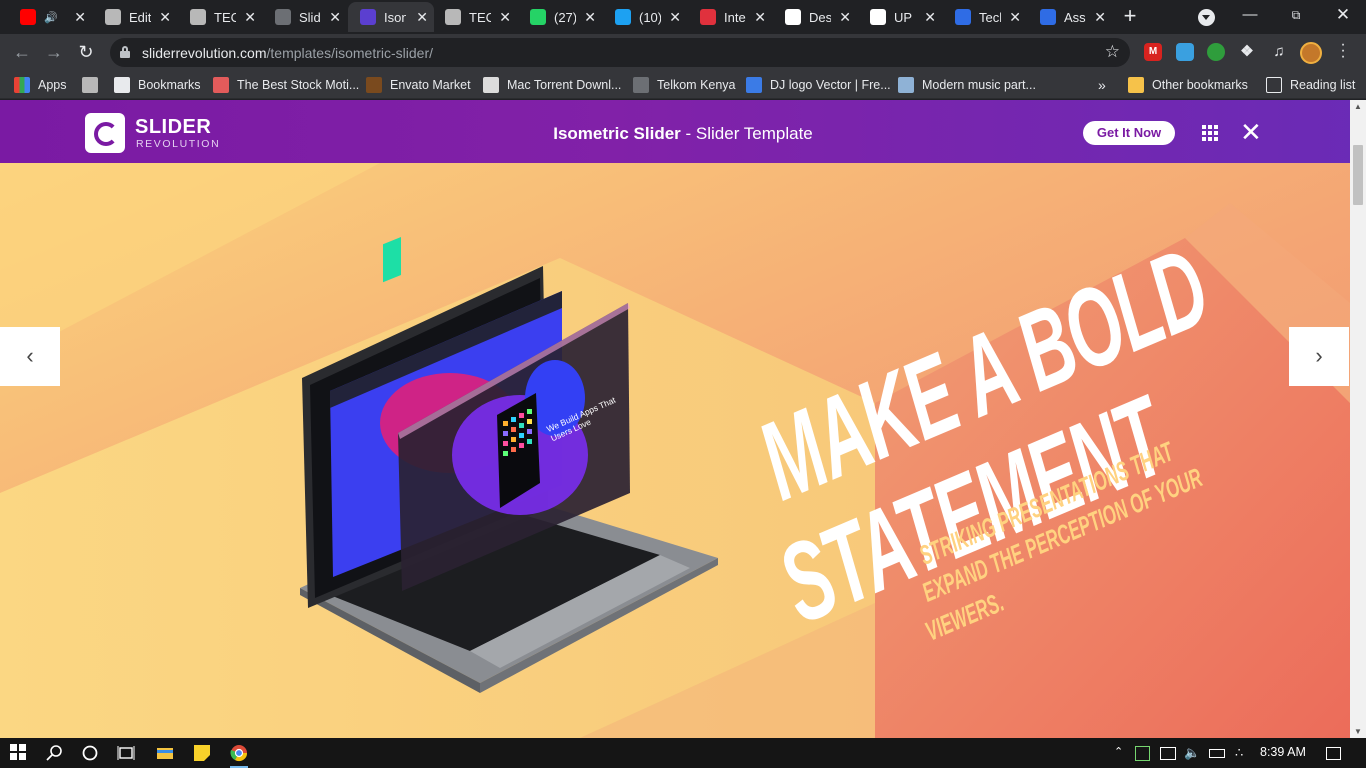 The width and height of the screenshot is (1366, 768). What do you see at coordinates (641, 85) in the screenshot?
I see `telkom-icon` at bounding box center [641, 85].